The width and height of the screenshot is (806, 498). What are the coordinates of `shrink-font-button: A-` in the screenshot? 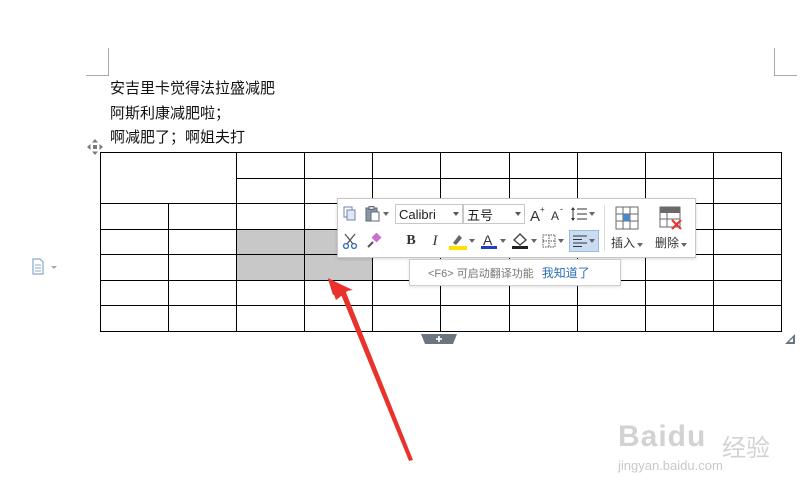 It's located at (558, 214).